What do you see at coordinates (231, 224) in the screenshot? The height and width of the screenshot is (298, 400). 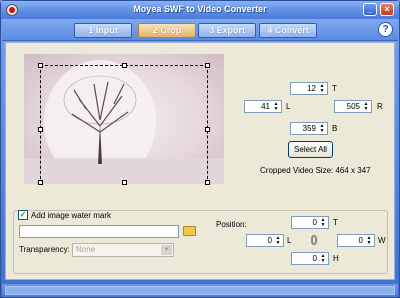 I see `position-label: Position:` at bounding box center [231, 224].